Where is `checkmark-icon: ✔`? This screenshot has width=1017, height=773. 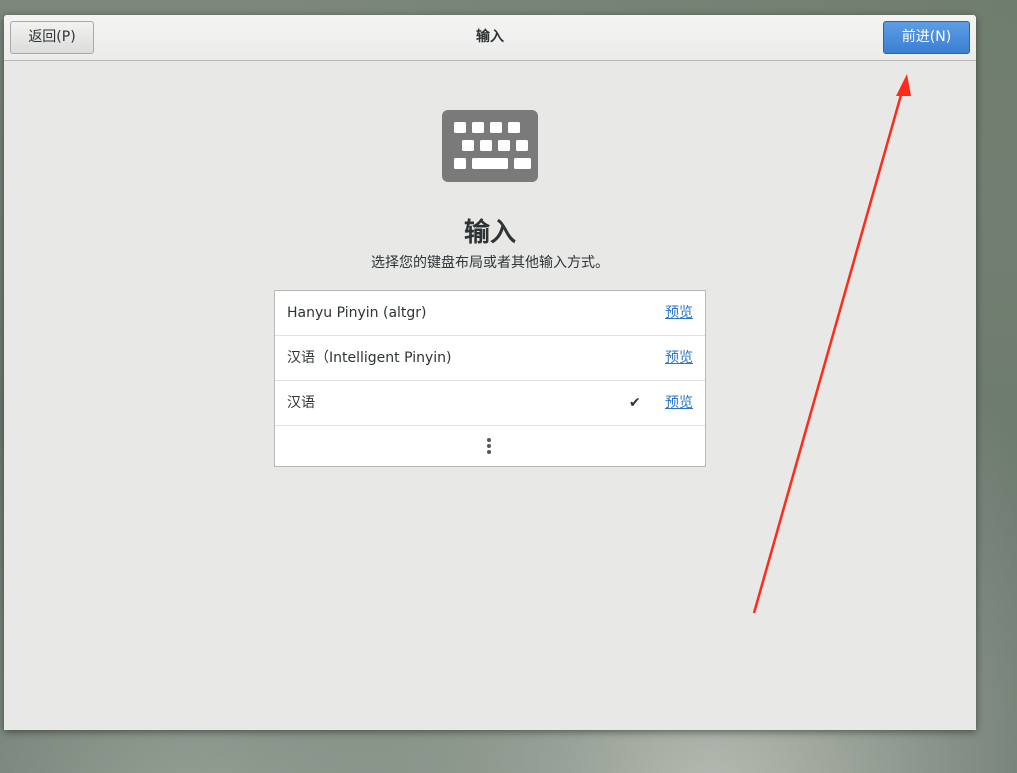 checkmark-icon: ✔ is located at coordinates (635, 403).